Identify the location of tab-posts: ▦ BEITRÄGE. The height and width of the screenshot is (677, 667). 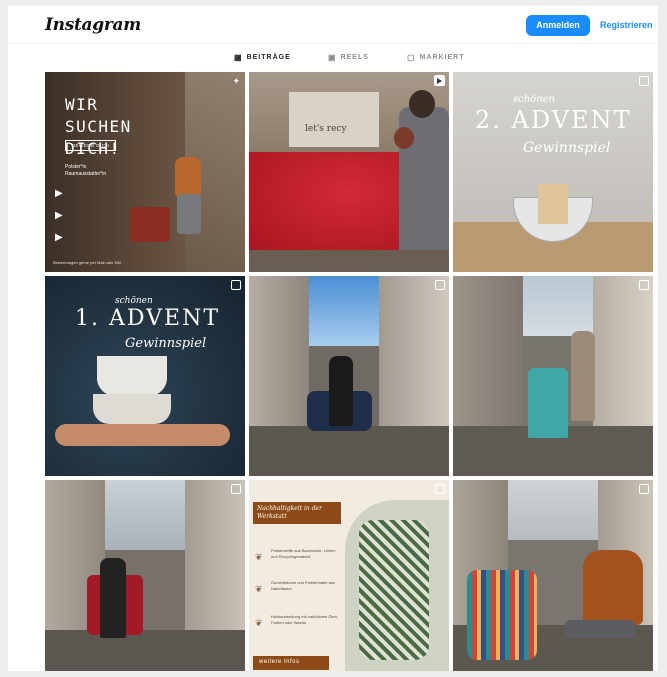
(262, 57).